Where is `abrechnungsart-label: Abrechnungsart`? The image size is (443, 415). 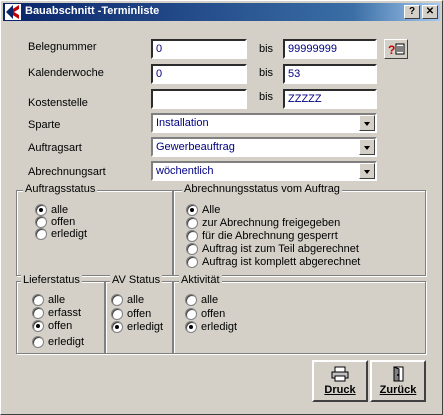
abrechnungsart-label: Abrechnungsart is located at coordinates (67, 172).